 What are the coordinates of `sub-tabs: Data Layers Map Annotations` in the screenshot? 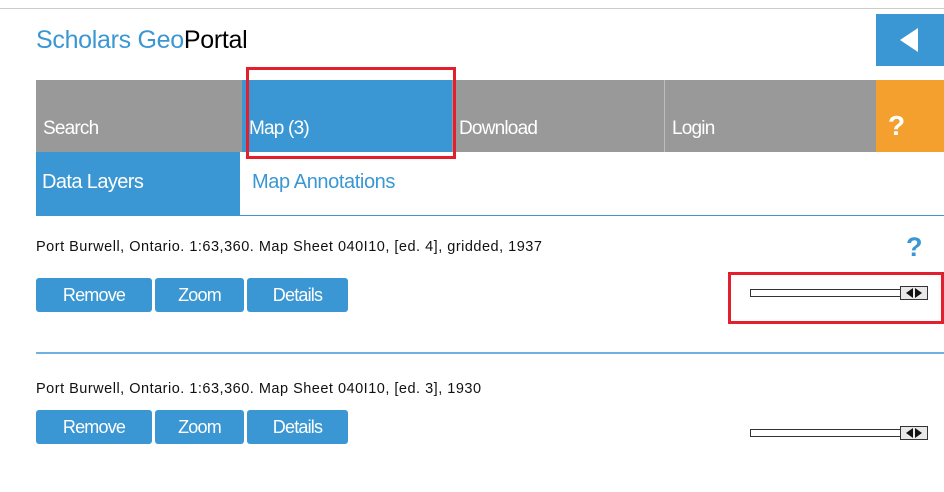 It's located at (490, 184).